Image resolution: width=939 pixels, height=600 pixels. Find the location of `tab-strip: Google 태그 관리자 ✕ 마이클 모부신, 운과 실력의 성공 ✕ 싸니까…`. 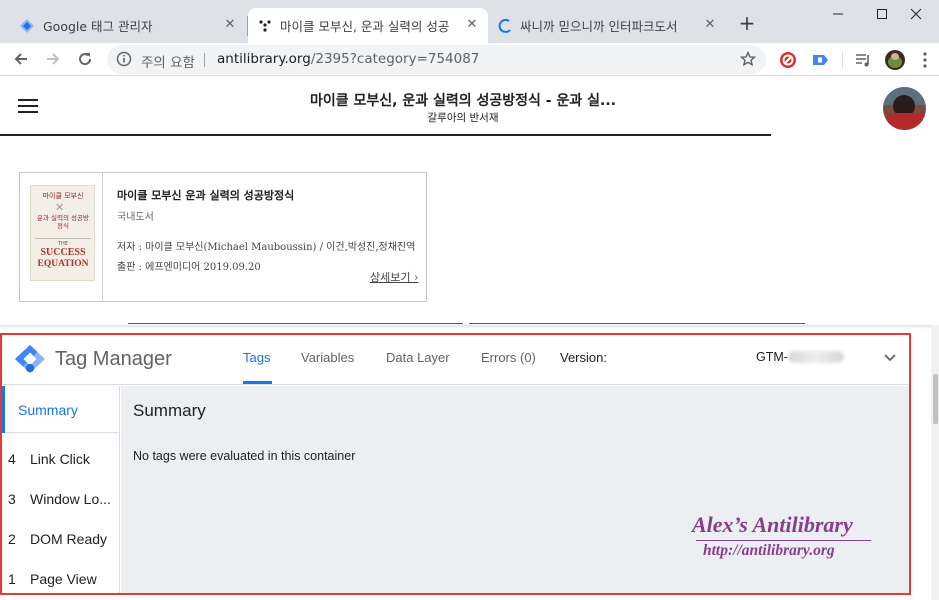

tab-strip: Google 태그 관리자 ✕ 마이클 모부신, 운과 실력의 성공 ✕ 싸니까… is located at coordinates (469, 21).